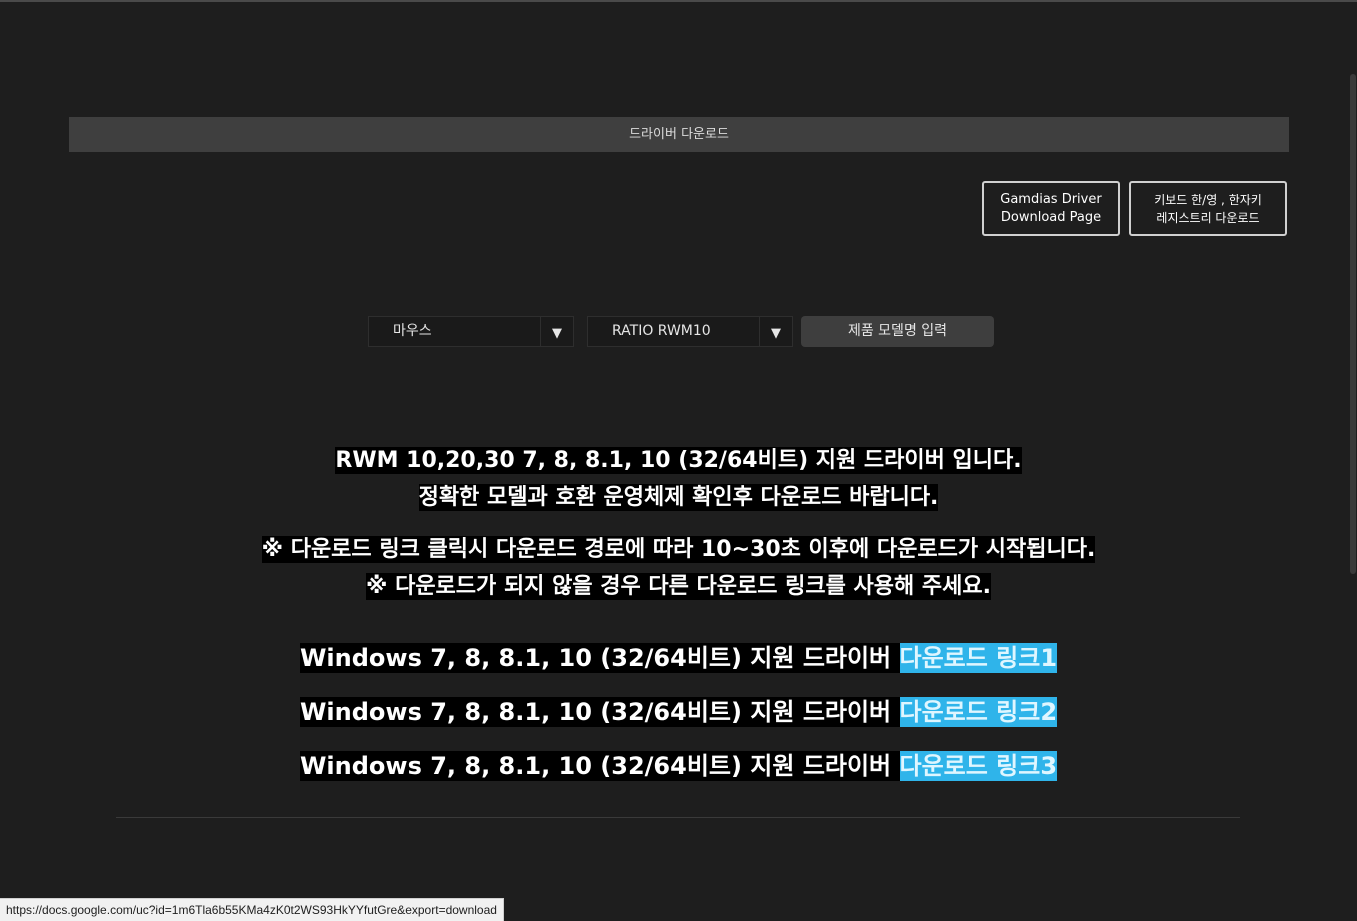 The image size is (1357, 921). I want to click on content-divider, so click(678, 817).